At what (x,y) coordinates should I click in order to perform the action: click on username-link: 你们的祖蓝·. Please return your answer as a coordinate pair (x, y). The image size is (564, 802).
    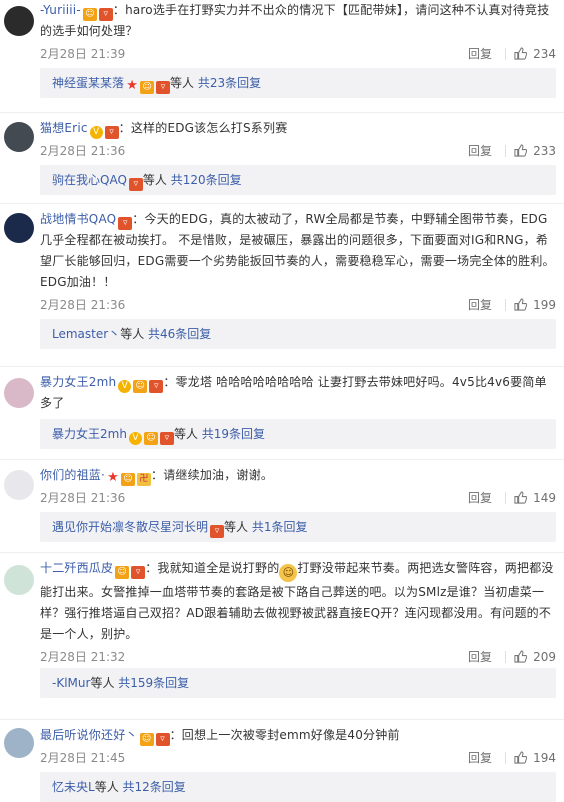
    Looking at the image, I should click on (72, 475).